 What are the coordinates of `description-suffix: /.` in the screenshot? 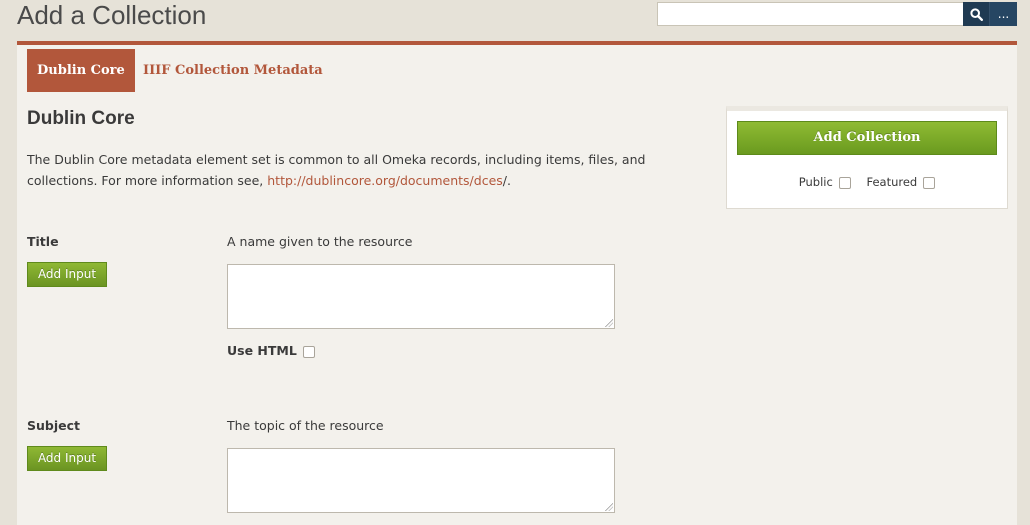 It's located at (506, 180).